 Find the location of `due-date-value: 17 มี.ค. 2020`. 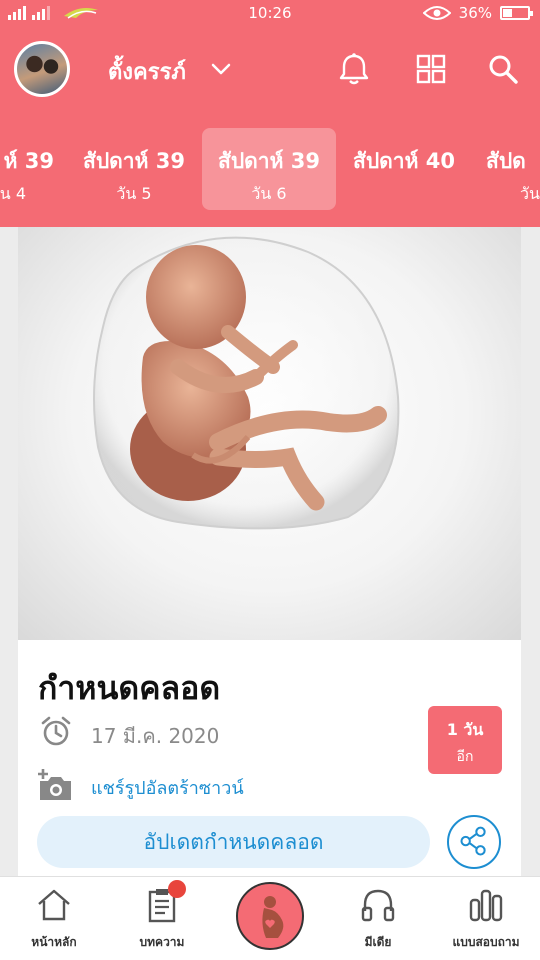

due-date-value: 17 มี.ค. 2020 is located at coordinates (155, 736).